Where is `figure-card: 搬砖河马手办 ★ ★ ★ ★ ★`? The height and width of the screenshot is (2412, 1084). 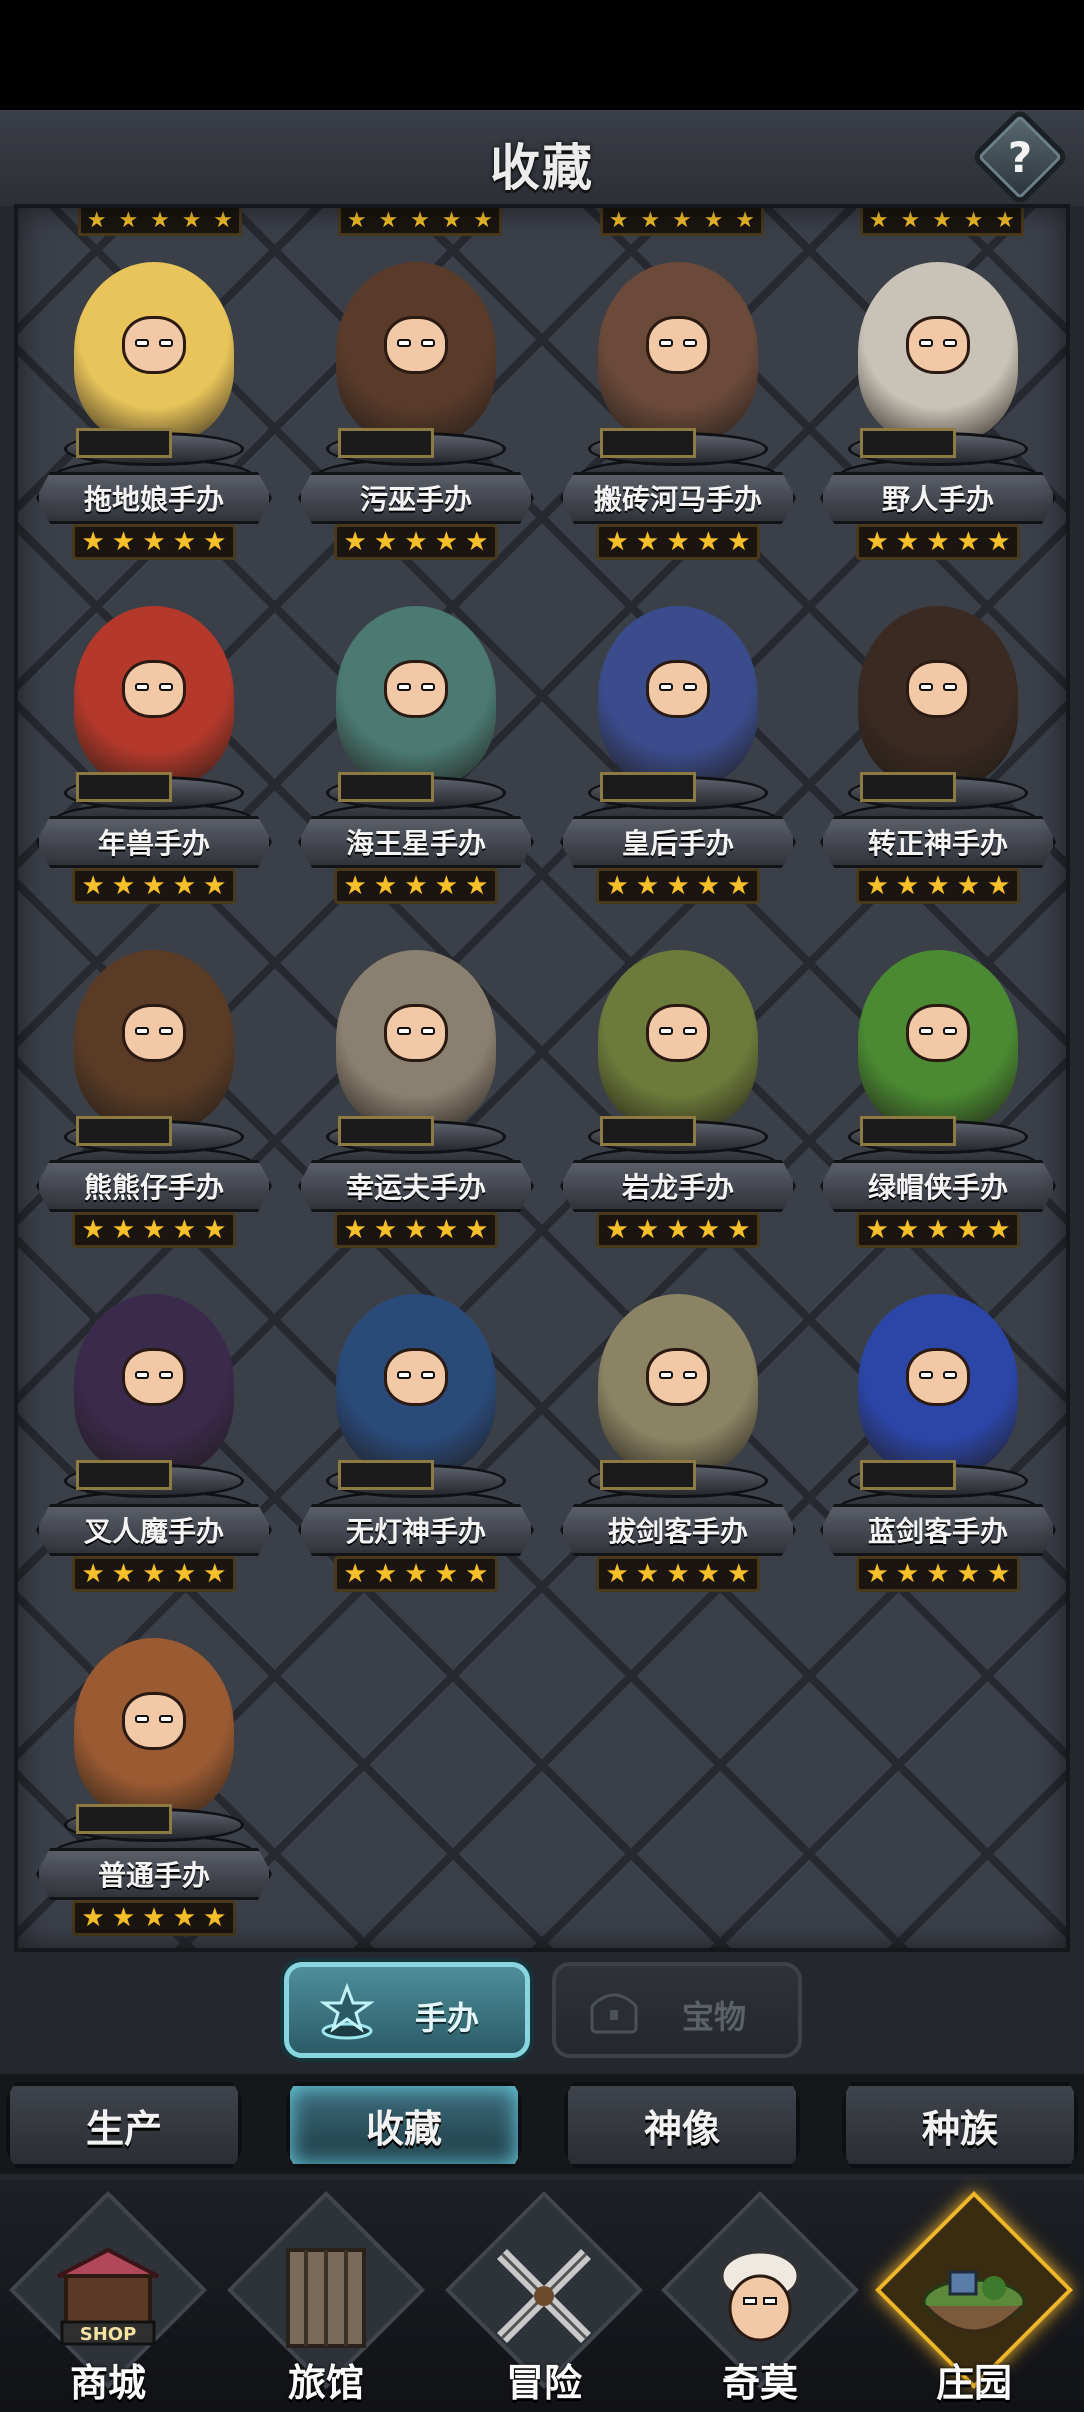 figure-card: 搬砖河马手办 ★ ★ ★ ★ ★ is located at coordinates (678, 432).